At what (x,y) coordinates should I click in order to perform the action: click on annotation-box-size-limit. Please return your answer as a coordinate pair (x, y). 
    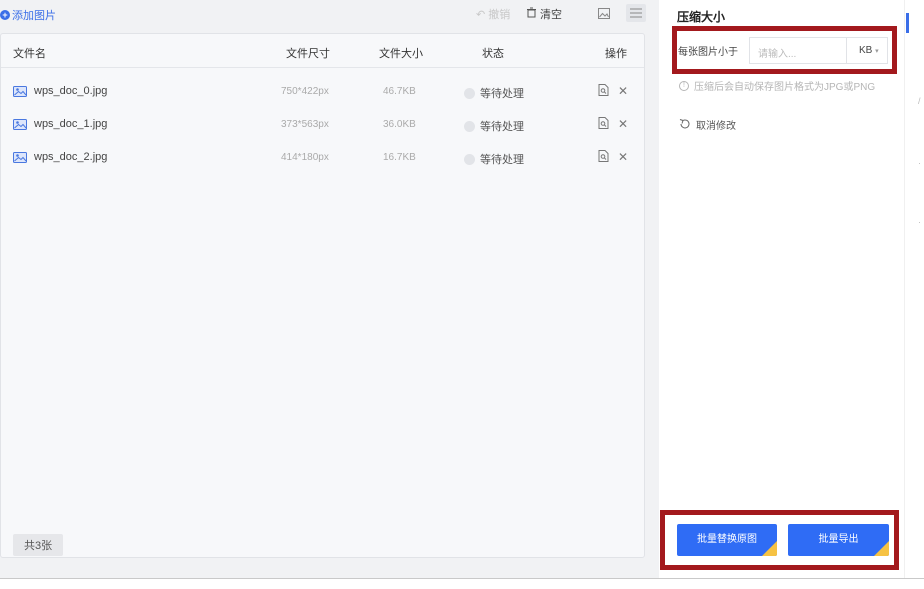
    Looking at the image, I should click on (784, 50).